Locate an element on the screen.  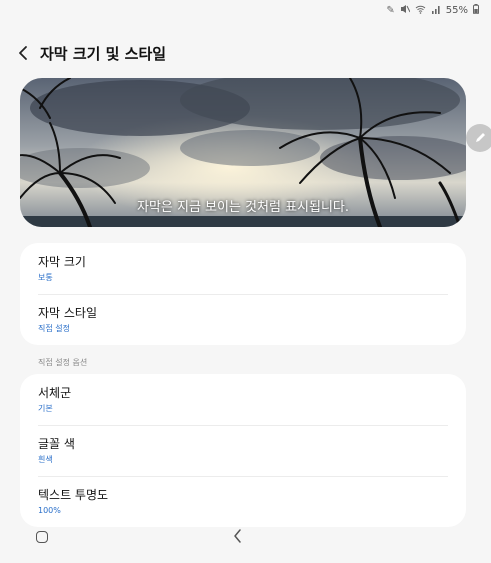
font-color-item: 글꼴 색 흰색 is located at coordinates (243, 450).